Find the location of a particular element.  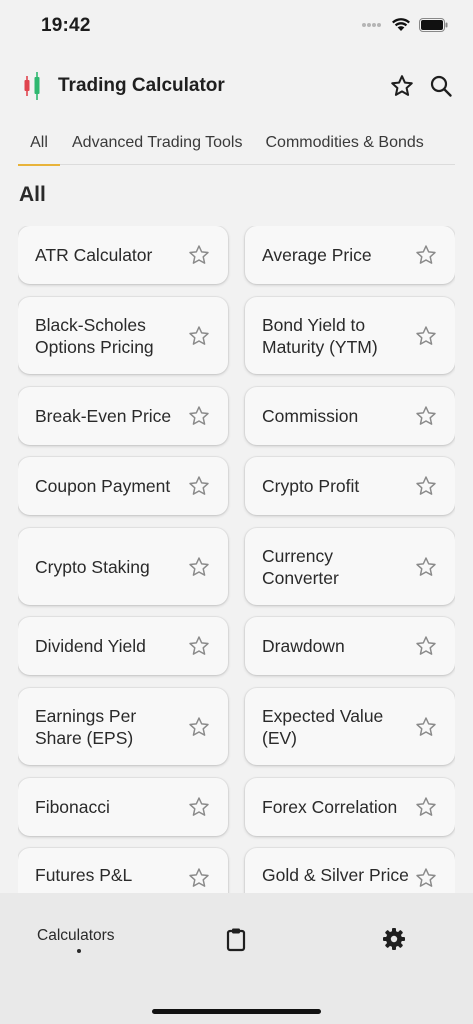

calculator-label: Forex Correlation is located at coordinates (330, 807).